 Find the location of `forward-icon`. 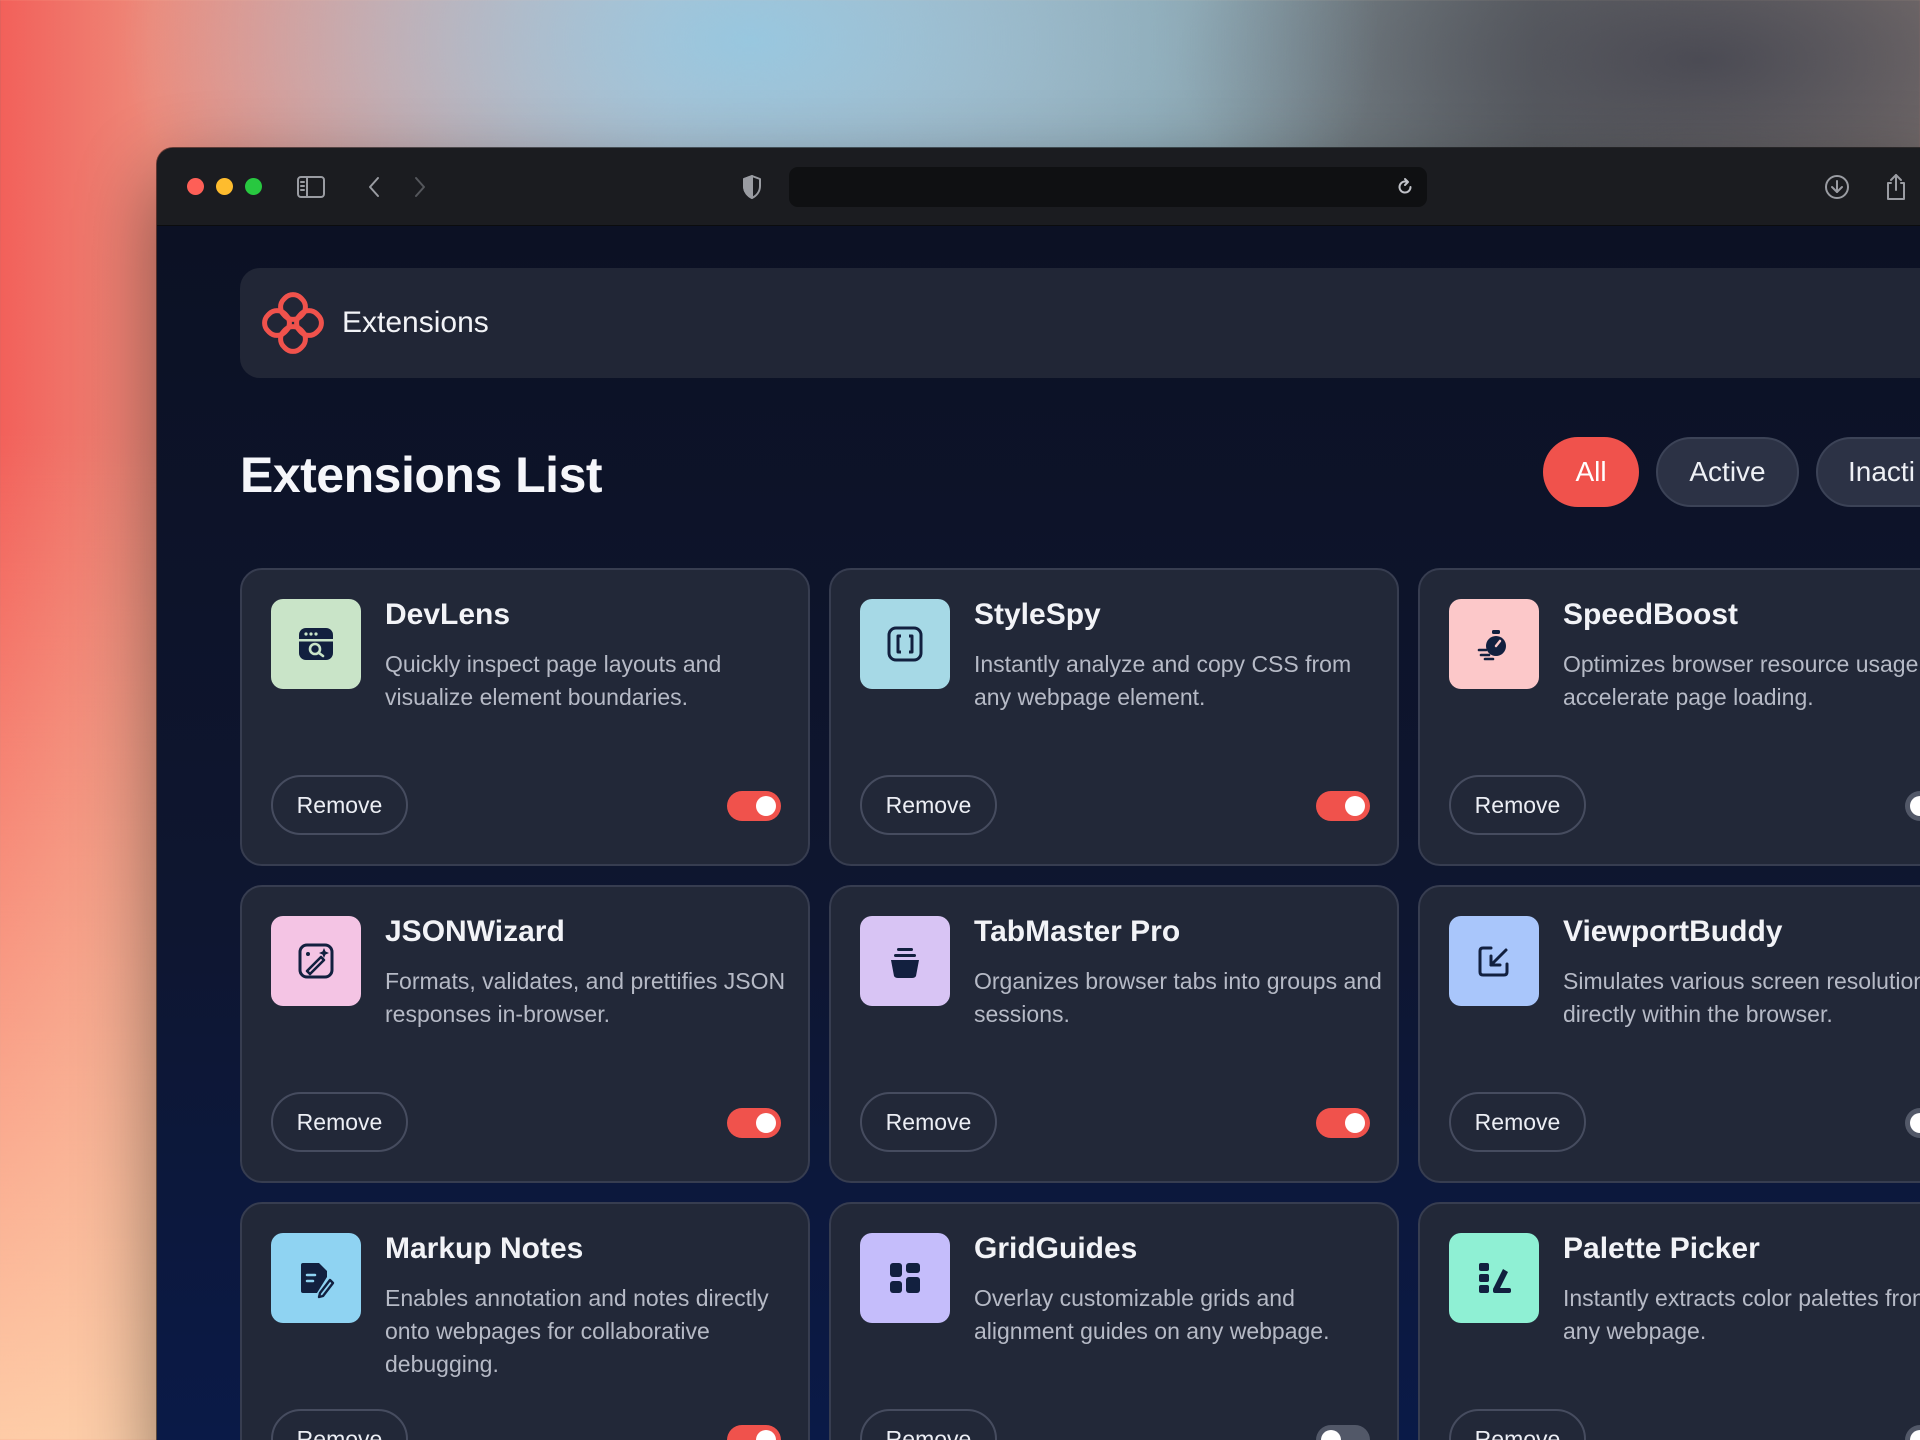

forward-icon is located at coordinates (420, 187).